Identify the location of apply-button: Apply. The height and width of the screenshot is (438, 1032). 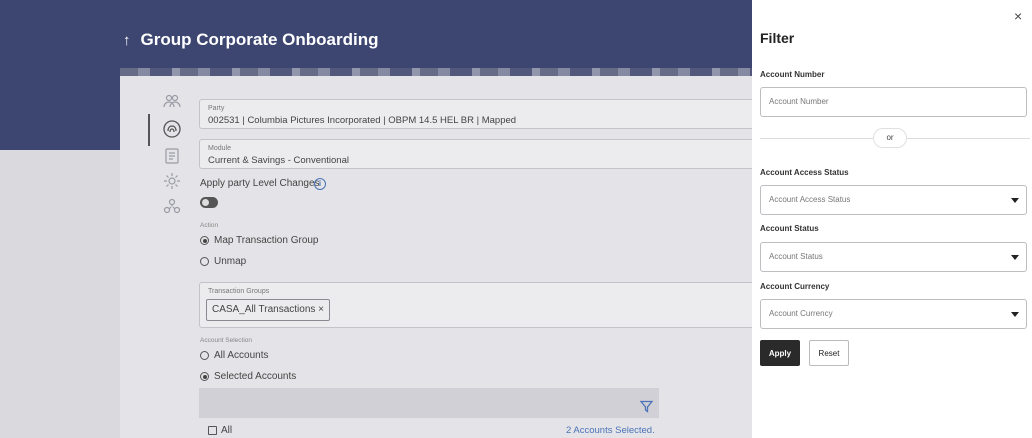
(780, 353).